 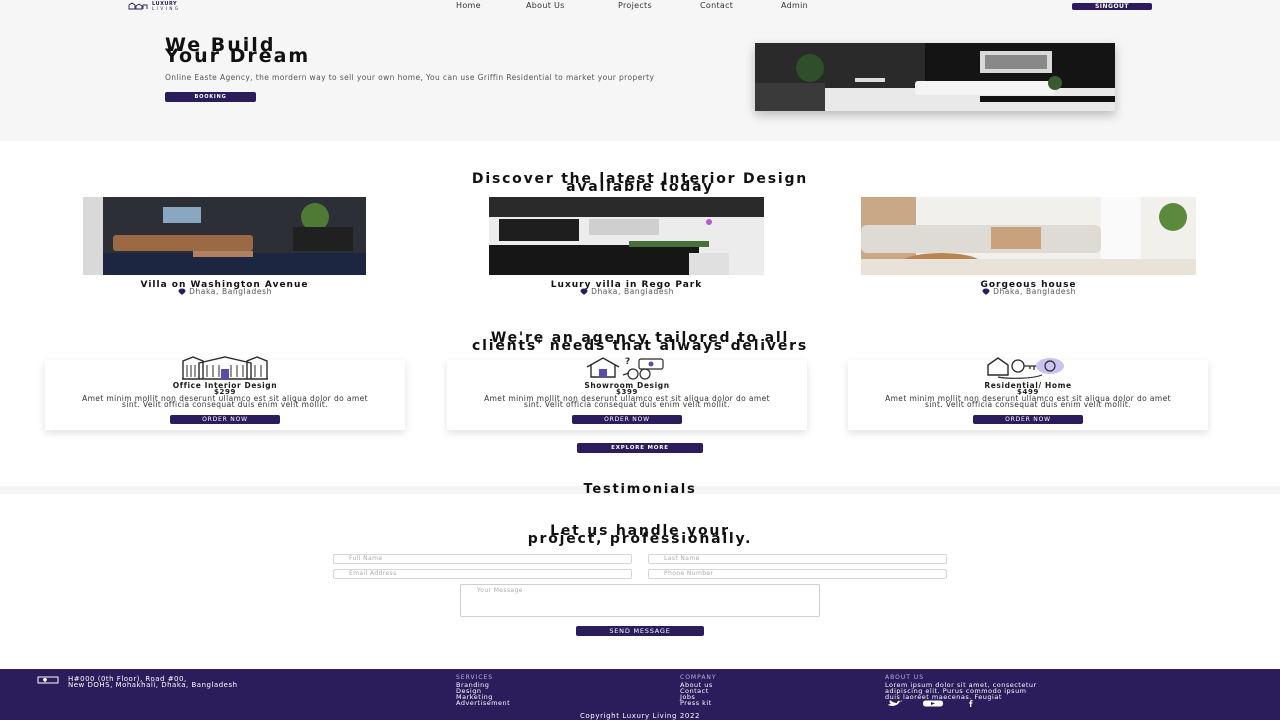 What do you see at coordinates (48, 680) in the screenshot?
I see `location-icon` at bounding box center [48, 680].